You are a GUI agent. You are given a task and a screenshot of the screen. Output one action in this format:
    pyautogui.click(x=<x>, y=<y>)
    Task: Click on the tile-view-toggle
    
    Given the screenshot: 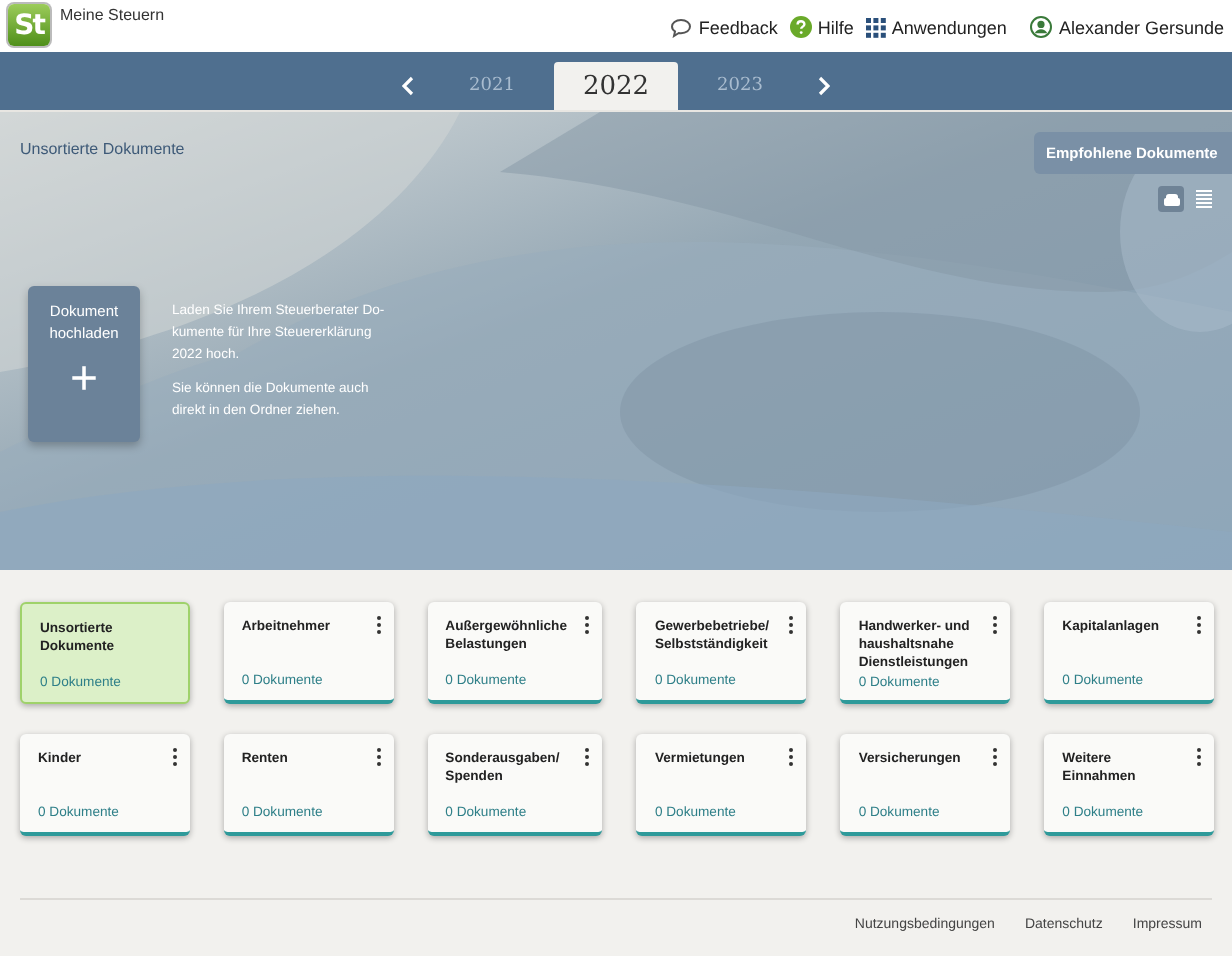 What is the action you would take?
    pyautogui.click(x=1171, y=199)
    